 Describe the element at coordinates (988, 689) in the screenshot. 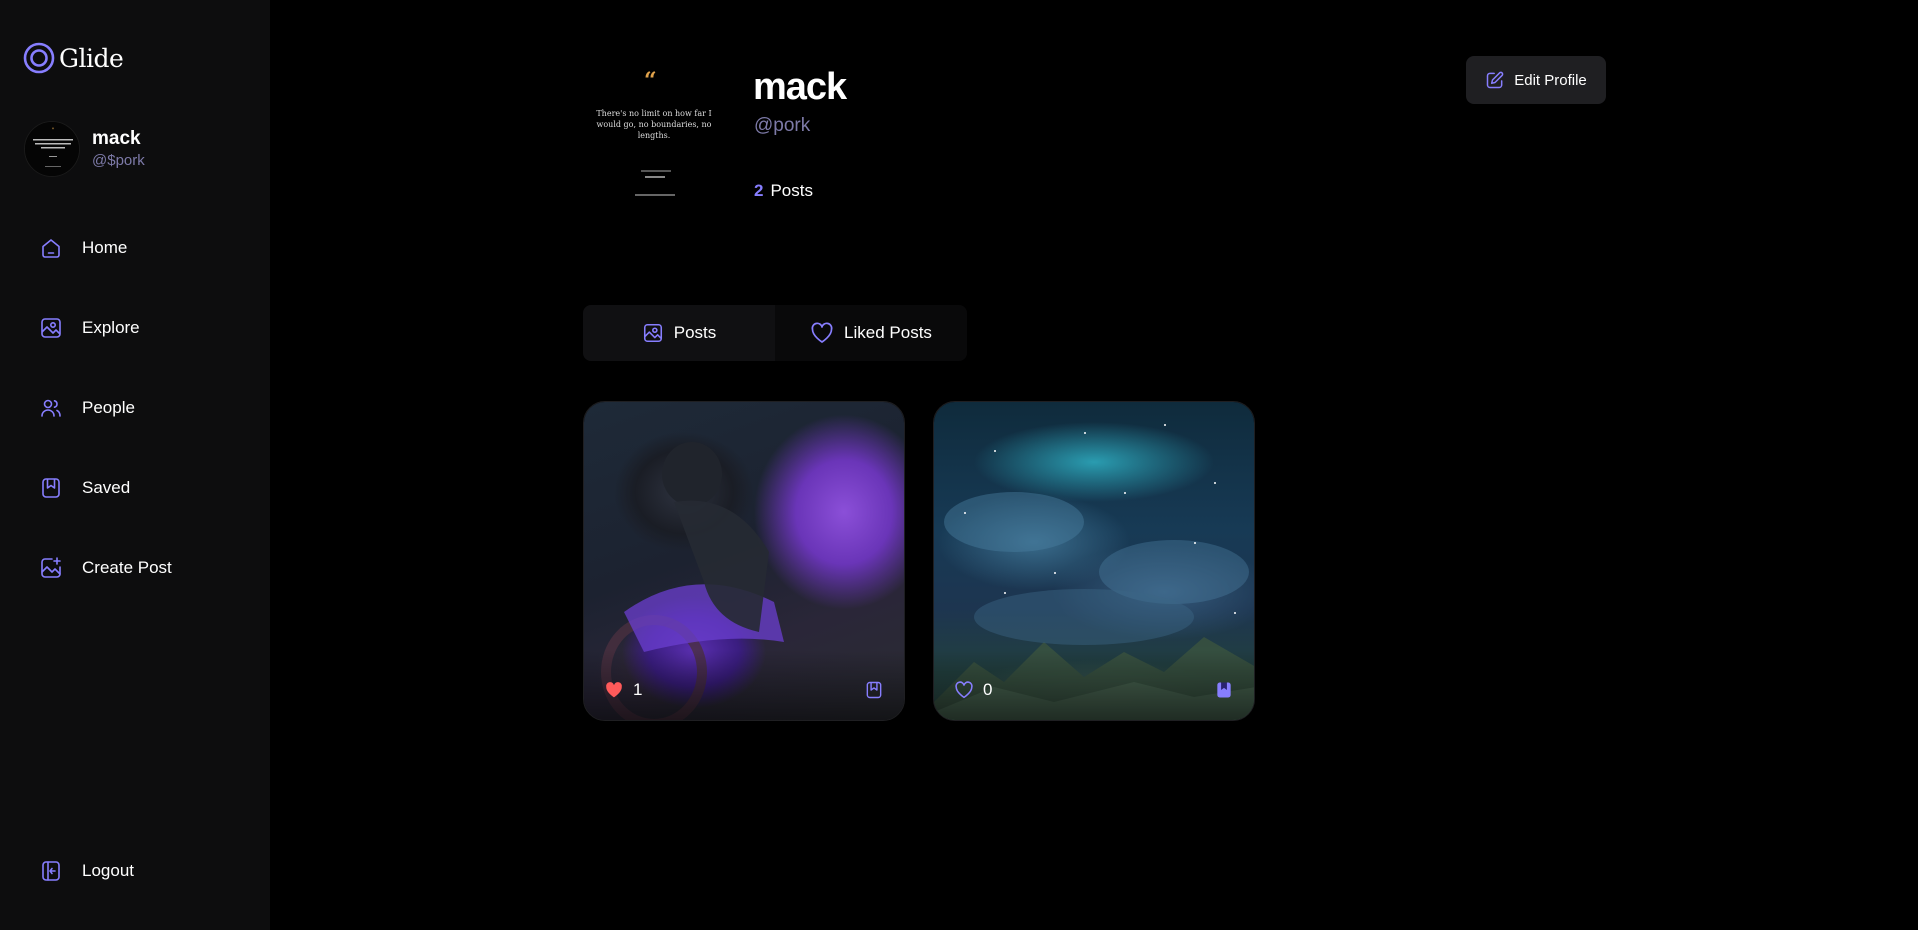

I see `like-count: 0` at that location.